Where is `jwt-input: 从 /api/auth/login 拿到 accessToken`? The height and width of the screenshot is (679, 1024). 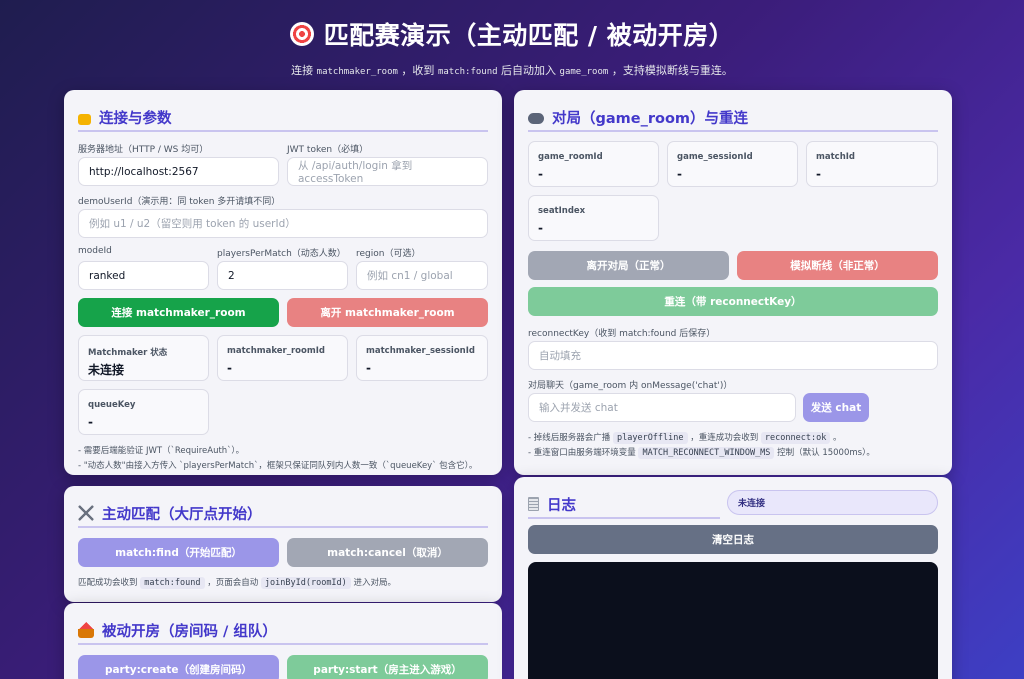
jwt-input: 从 /api/auth/login 拿到 accessToken is located at coordinates (387, 171).